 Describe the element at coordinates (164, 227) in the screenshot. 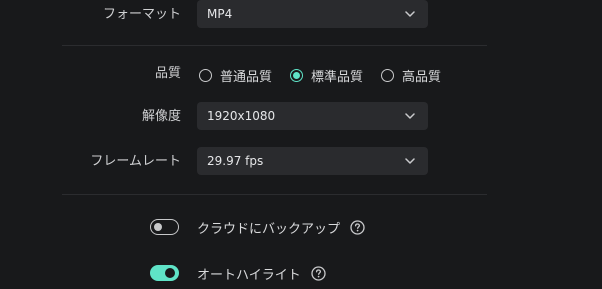

I see `cloud-backup-toggle` at that location.